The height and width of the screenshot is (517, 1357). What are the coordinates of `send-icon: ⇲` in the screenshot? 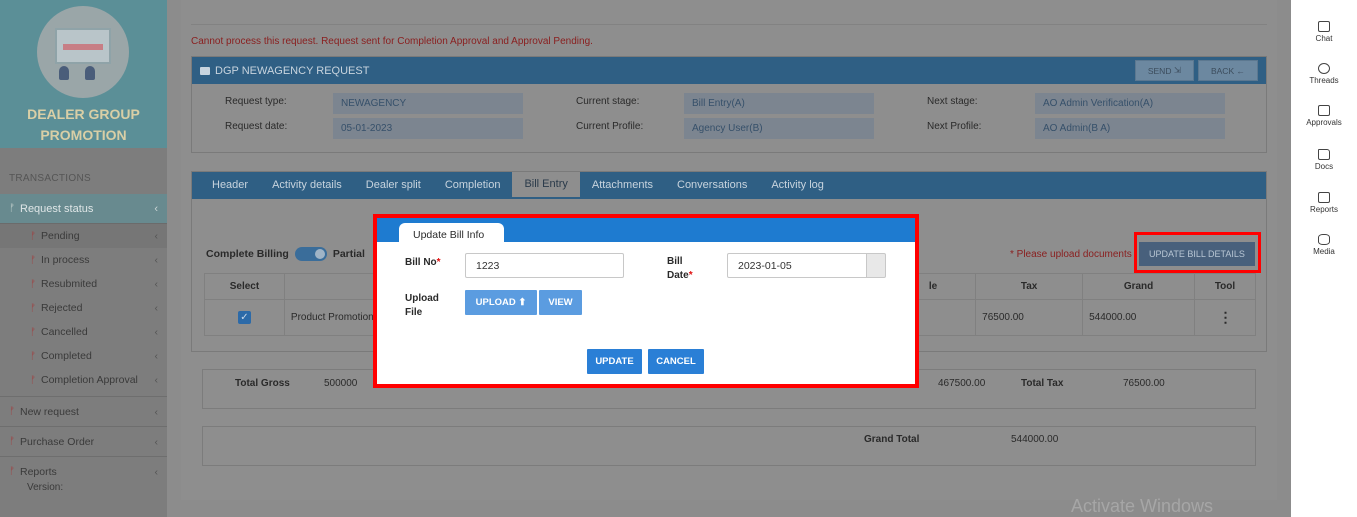 It's located at (1177, 70).